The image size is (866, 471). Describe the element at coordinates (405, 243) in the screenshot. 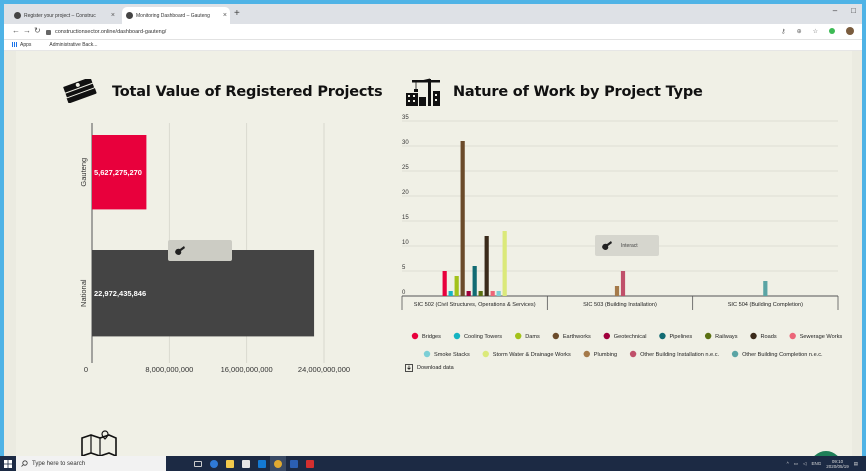

I see `y-tick-label: 10` at that location.